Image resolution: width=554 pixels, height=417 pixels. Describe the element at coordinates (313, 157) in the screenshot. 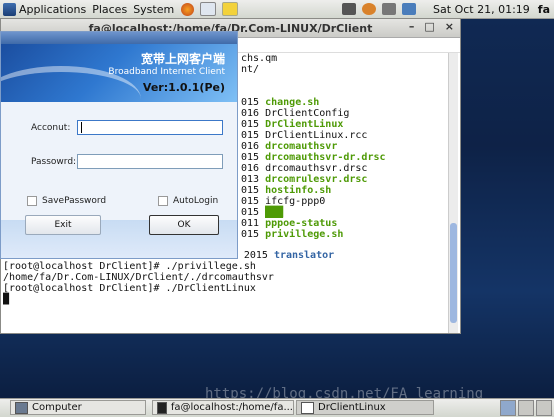

I see `terminal-line: 015 drcomauthsvr-dr.drsc` at that location.